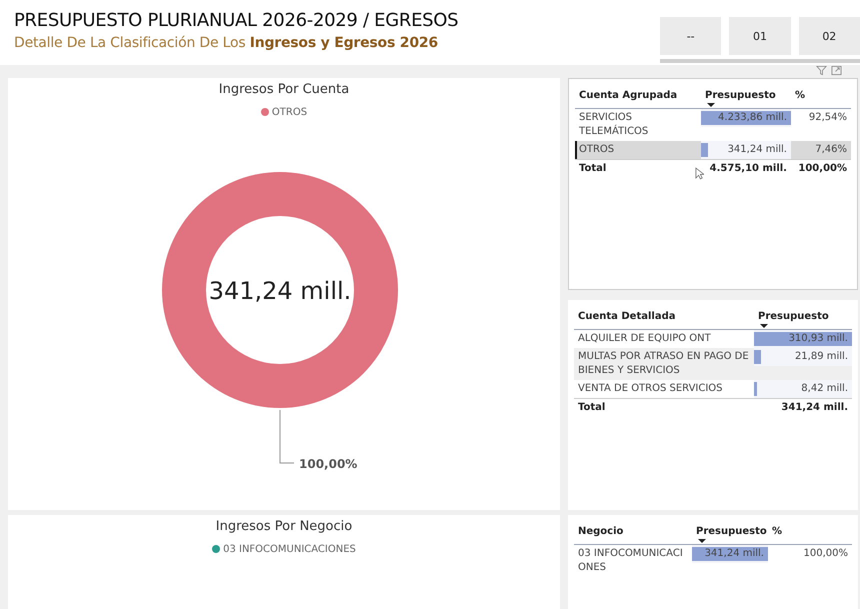 The image size is (860, 609). Describe the element at coordinates (633, 531) in the screenshot. I see `column-header: Negocio` at that location.